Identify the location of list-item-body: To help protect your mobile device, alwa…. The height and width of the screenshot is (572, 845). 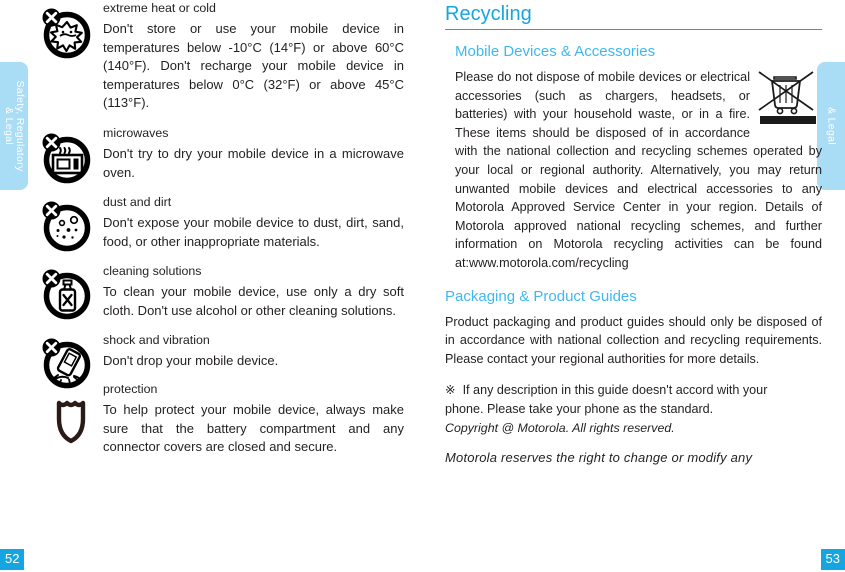
(253, 428).